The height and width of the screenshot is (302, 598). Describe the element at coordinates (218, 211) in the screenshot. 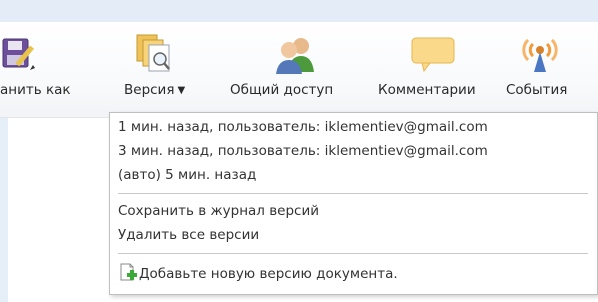

I see `save-to-version-journal: Сохранить в журнал версий` at that location.